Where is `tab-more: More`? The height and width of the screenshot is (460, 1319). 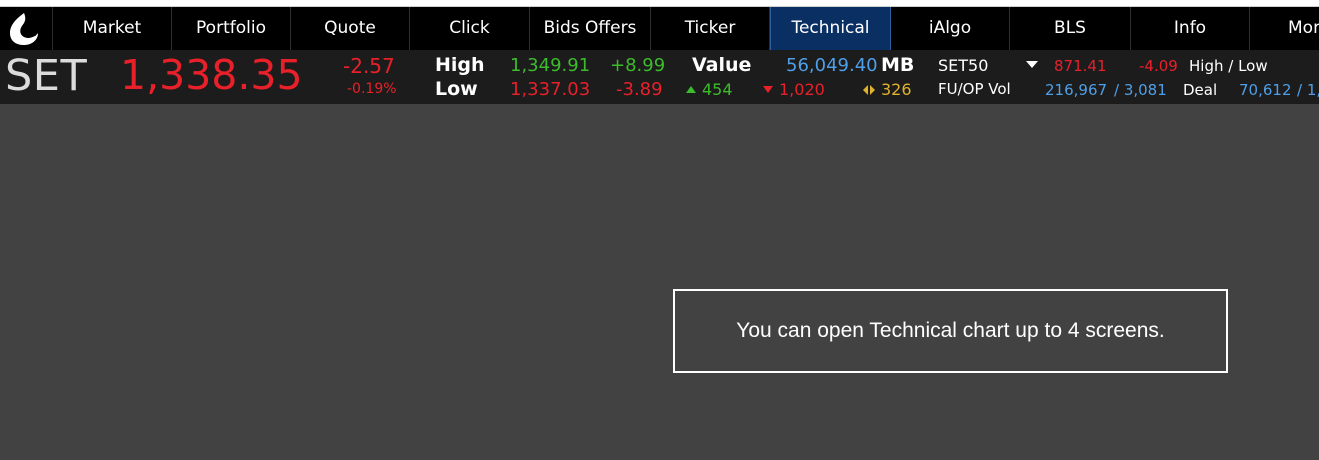
tab-more: More is located at coordinates (1284, 28).